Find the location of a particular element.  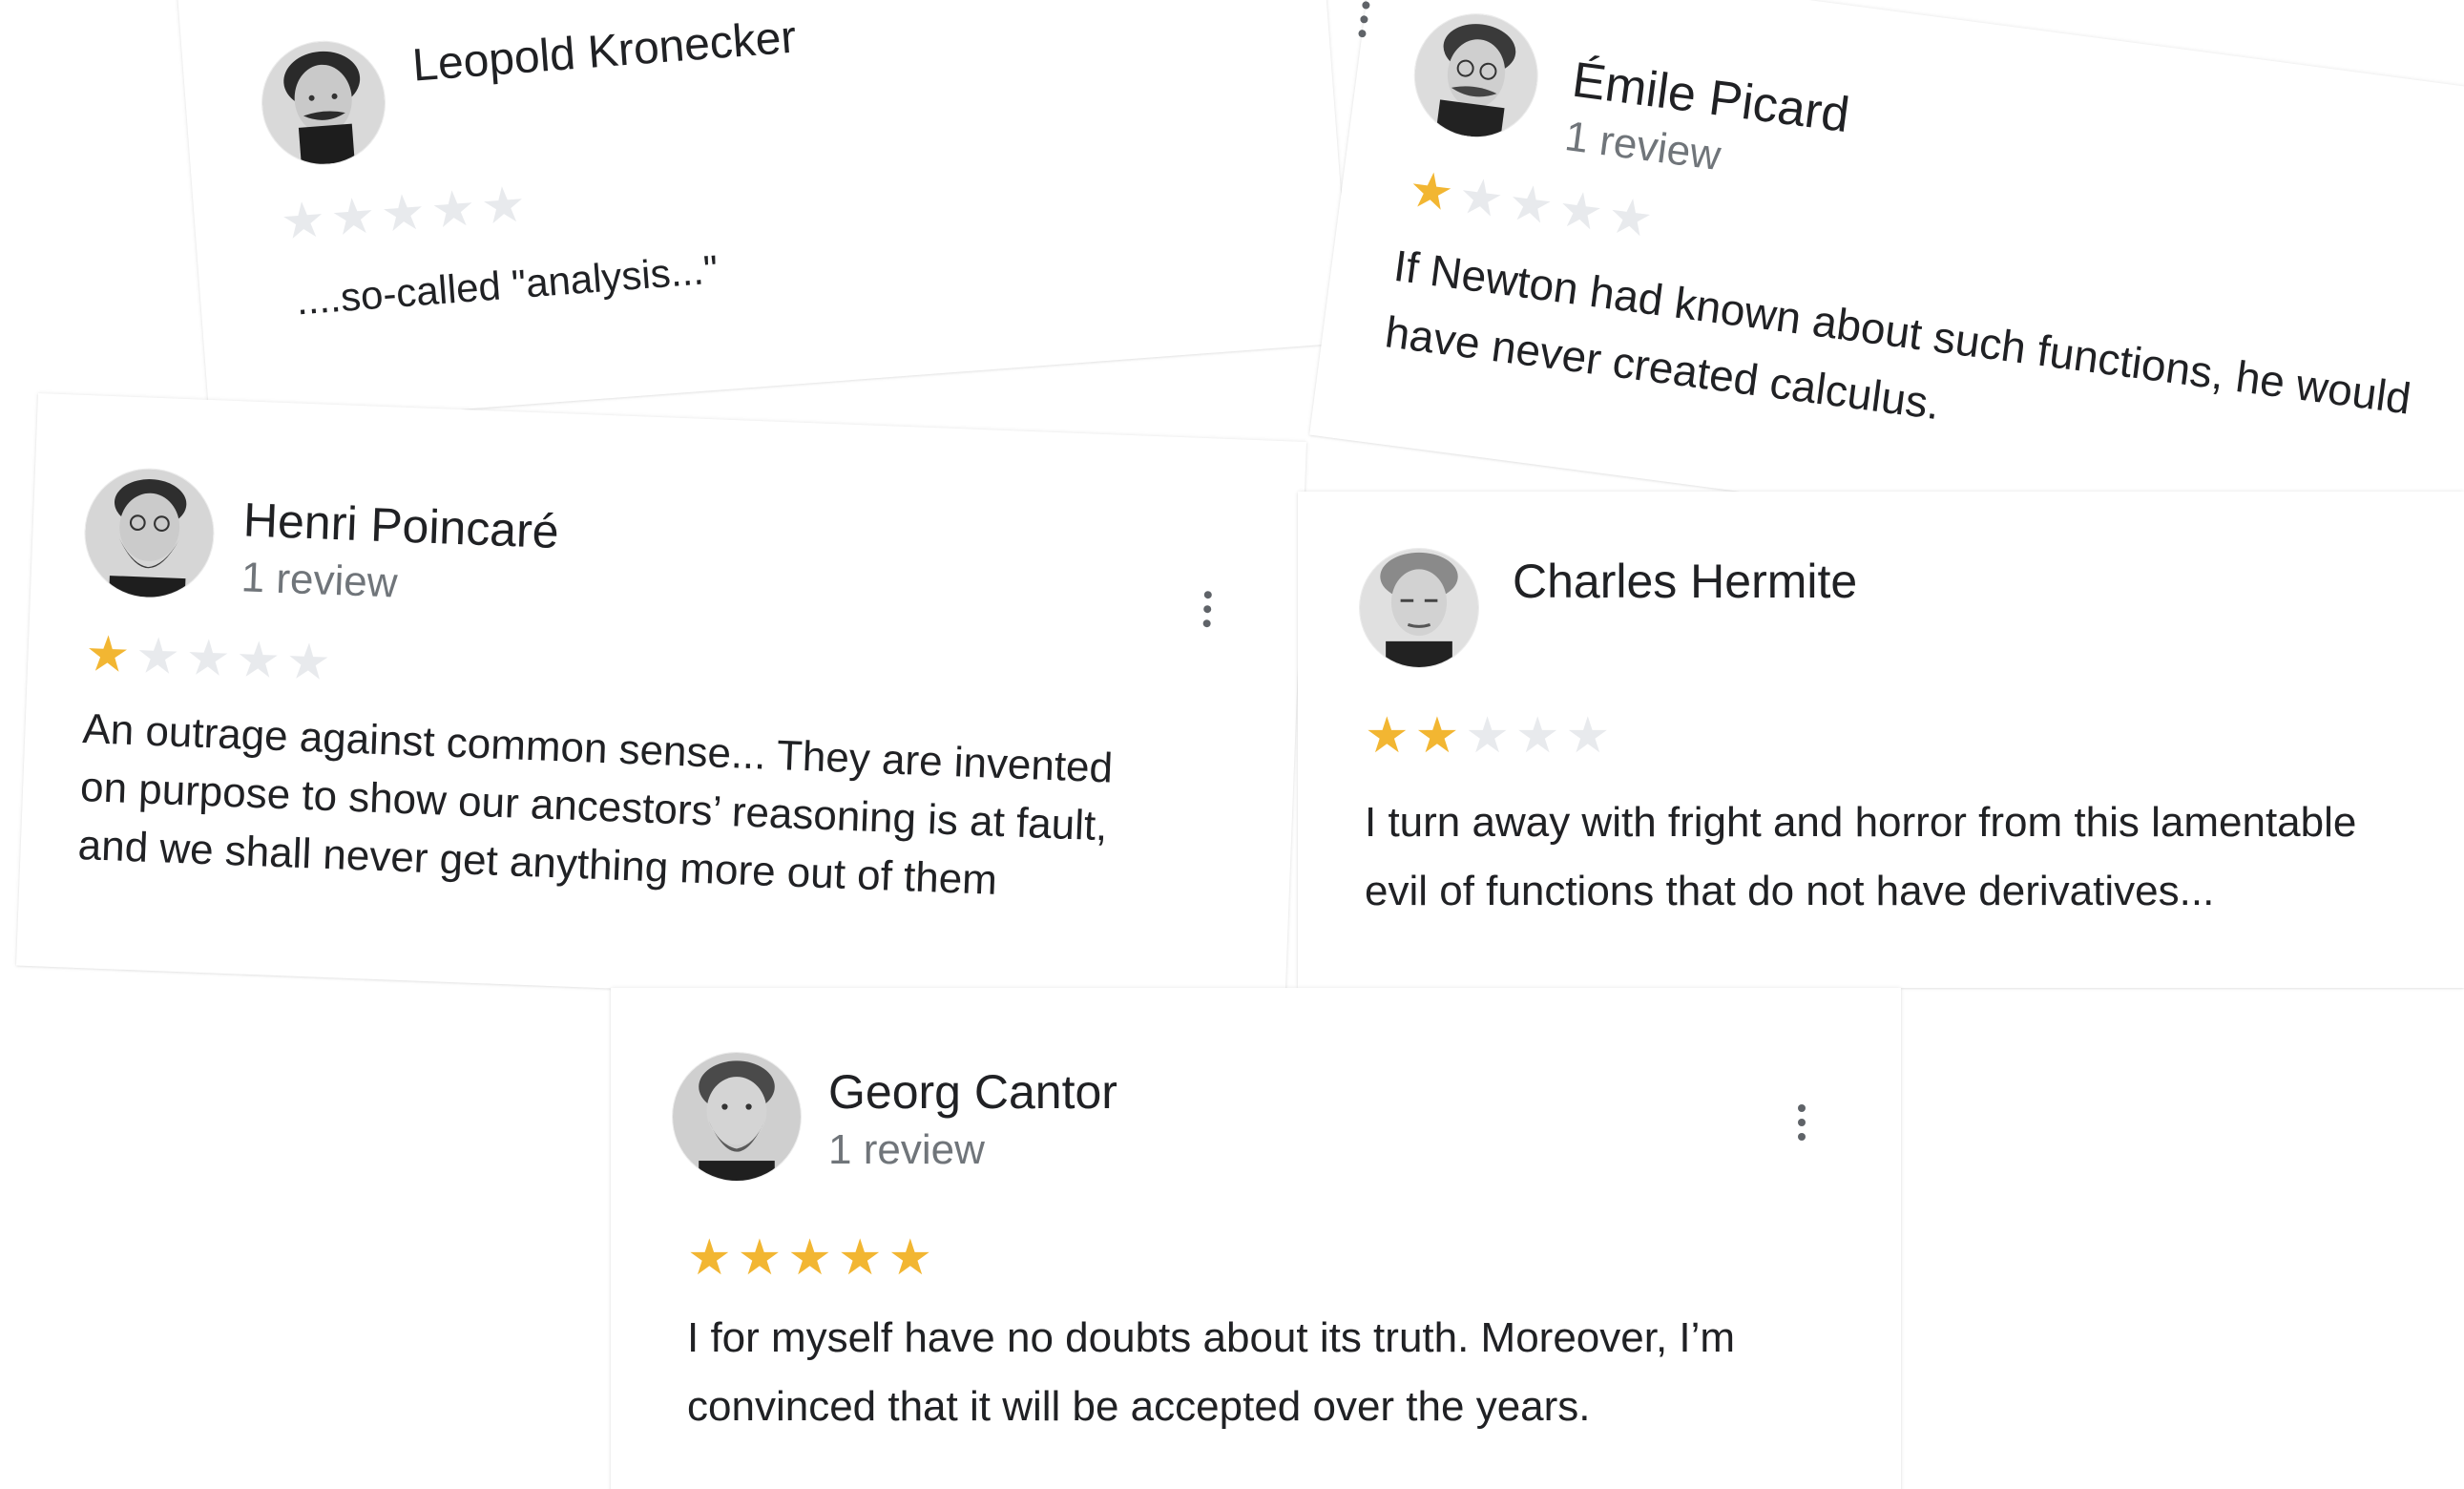

avatar-cantor is located at coordinates (737, 1117).